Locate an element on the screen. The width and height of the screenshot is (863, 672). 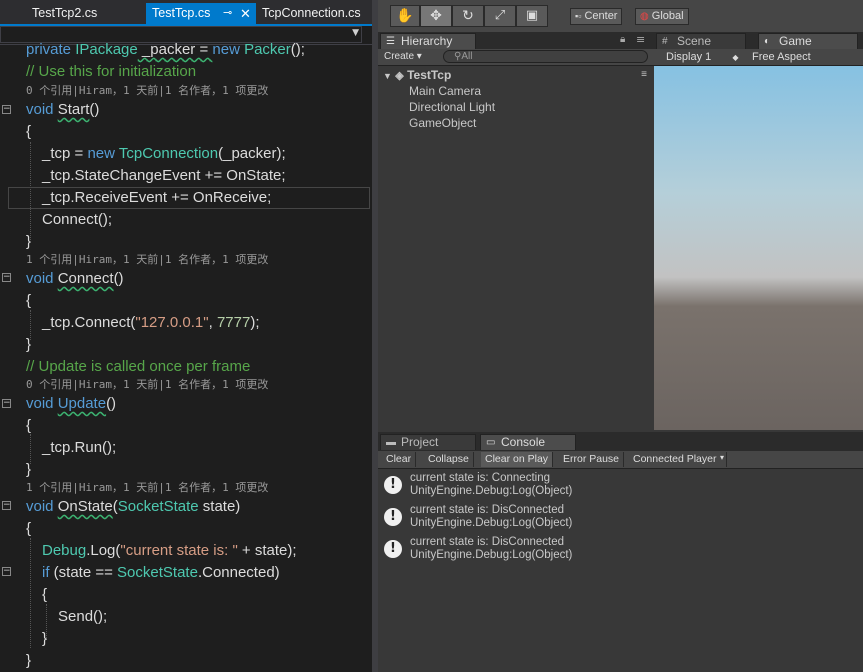
tab-project: ▬ Project is located at coordinates (428, 442).